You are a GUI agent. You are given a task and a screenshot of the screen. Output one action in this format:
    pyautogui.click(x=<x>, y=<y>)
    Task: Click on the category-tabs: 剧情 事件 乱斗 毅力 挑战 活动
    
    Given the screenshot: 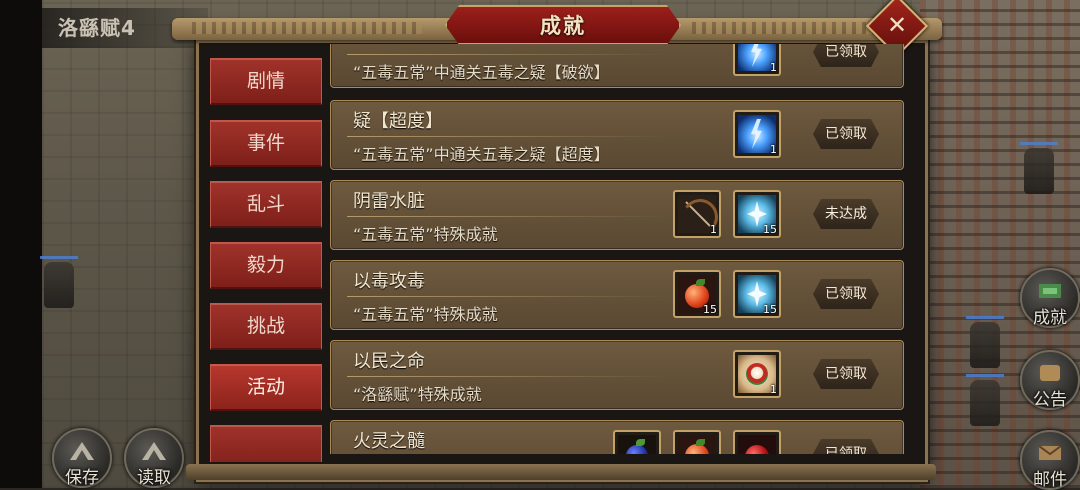 What is the action you would take?
    pyautogui.click(x=266, y=260)
    